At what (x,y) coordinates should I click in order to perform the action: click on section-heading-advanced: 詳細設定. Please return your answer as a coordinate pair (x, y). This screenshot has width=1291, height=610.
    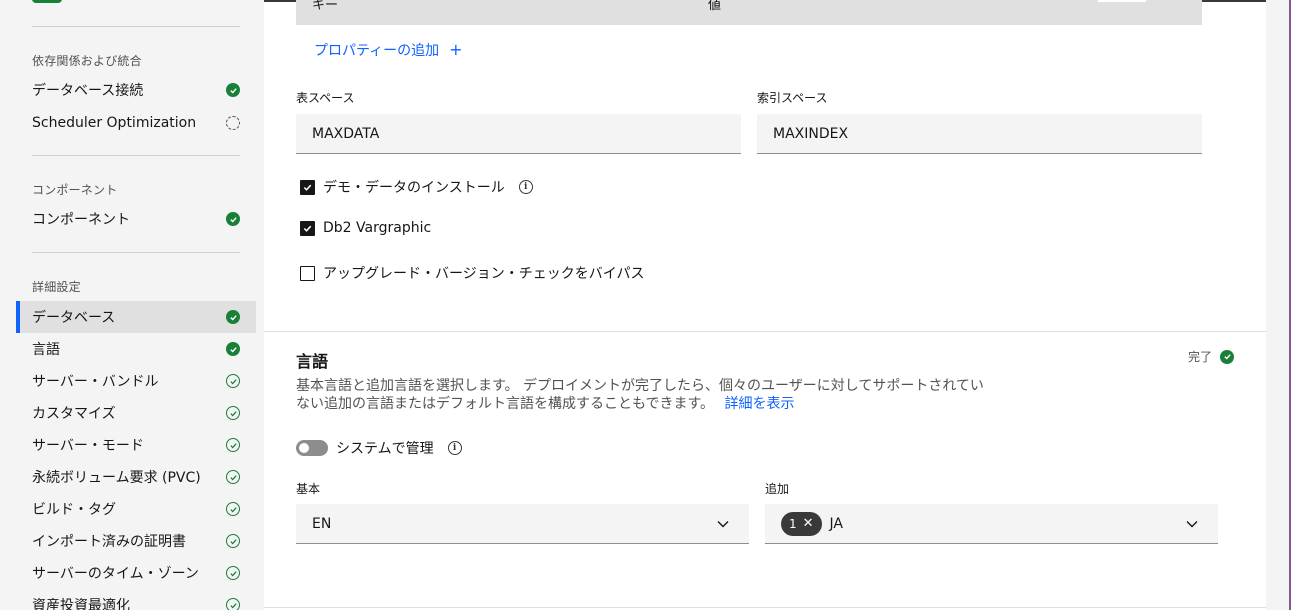
    Looking at the image, I should click on (56, 287).